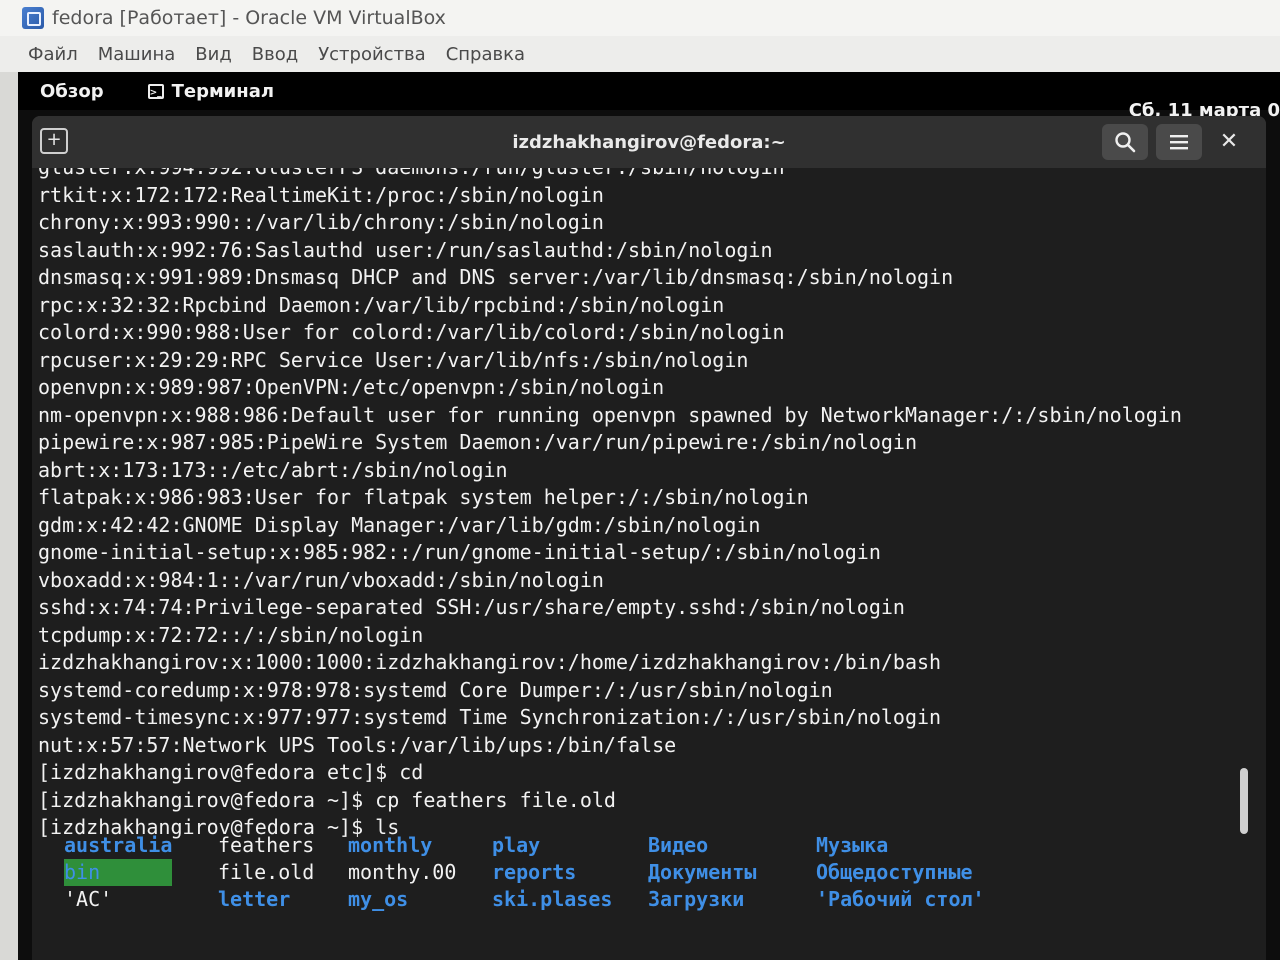 The image size is (1280, 960). Describe the element at coordinates (649, 96) in the screenshot. I see `gnome-topbar: Обзор >_ Терминал Сб, 11 марта 0` at that location.